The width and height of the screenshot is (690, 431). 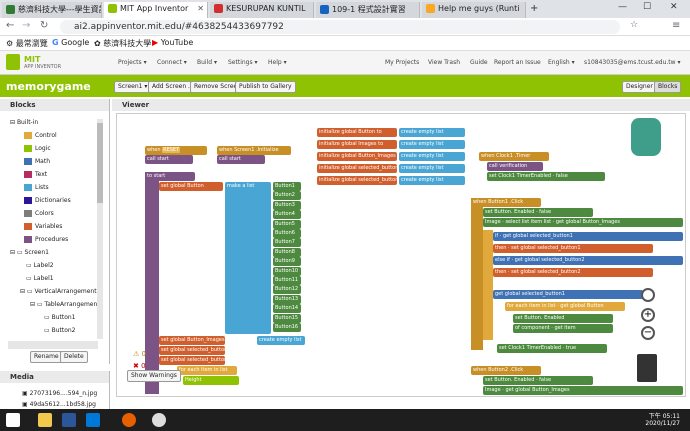 What do you see at coordinates (287, 262) in the screenshot?
I see `component-block-button: Button9` at bounding box center [287, 262].